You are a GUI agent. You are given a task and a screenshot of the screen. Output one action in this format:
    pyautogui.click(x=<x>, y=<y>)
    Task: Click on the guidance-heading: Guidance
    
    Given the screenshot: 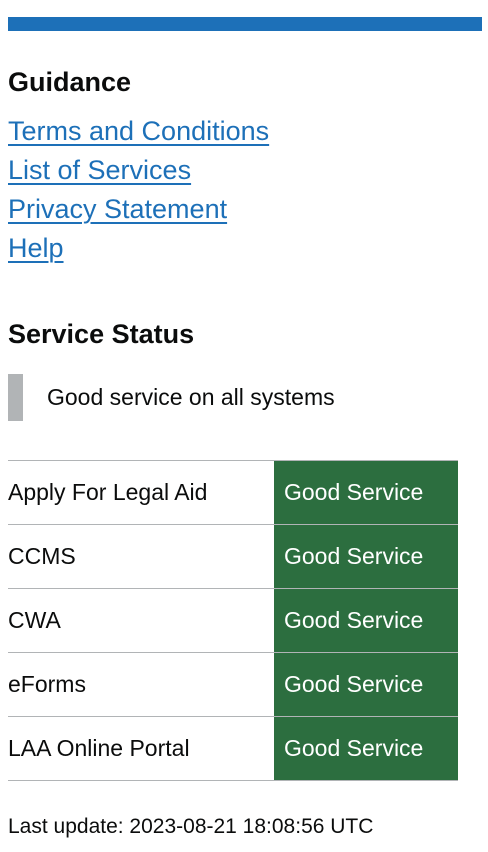 What is the action you would take?
    pyautogui.click(x=70, y=82)
    